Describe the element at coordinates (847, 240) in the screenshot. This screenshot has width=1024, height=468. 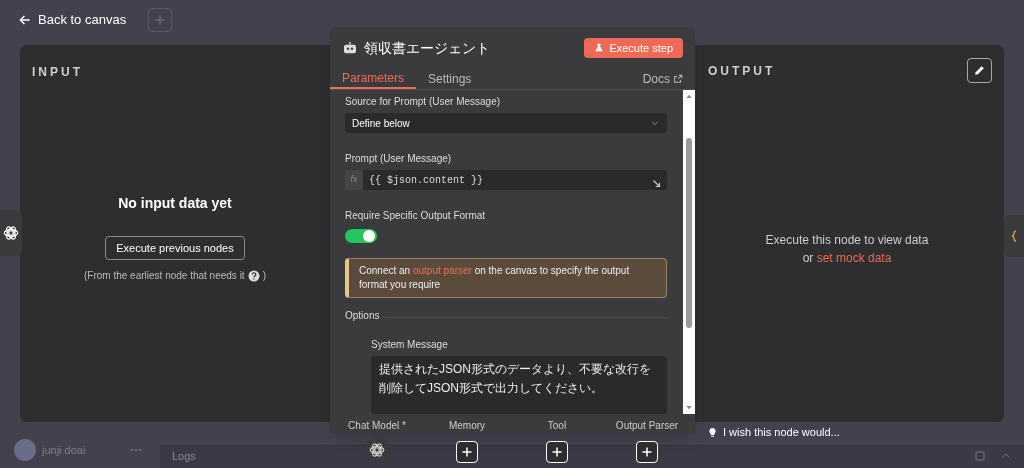
I see `empty-message: Execute this node to view data` at that location.